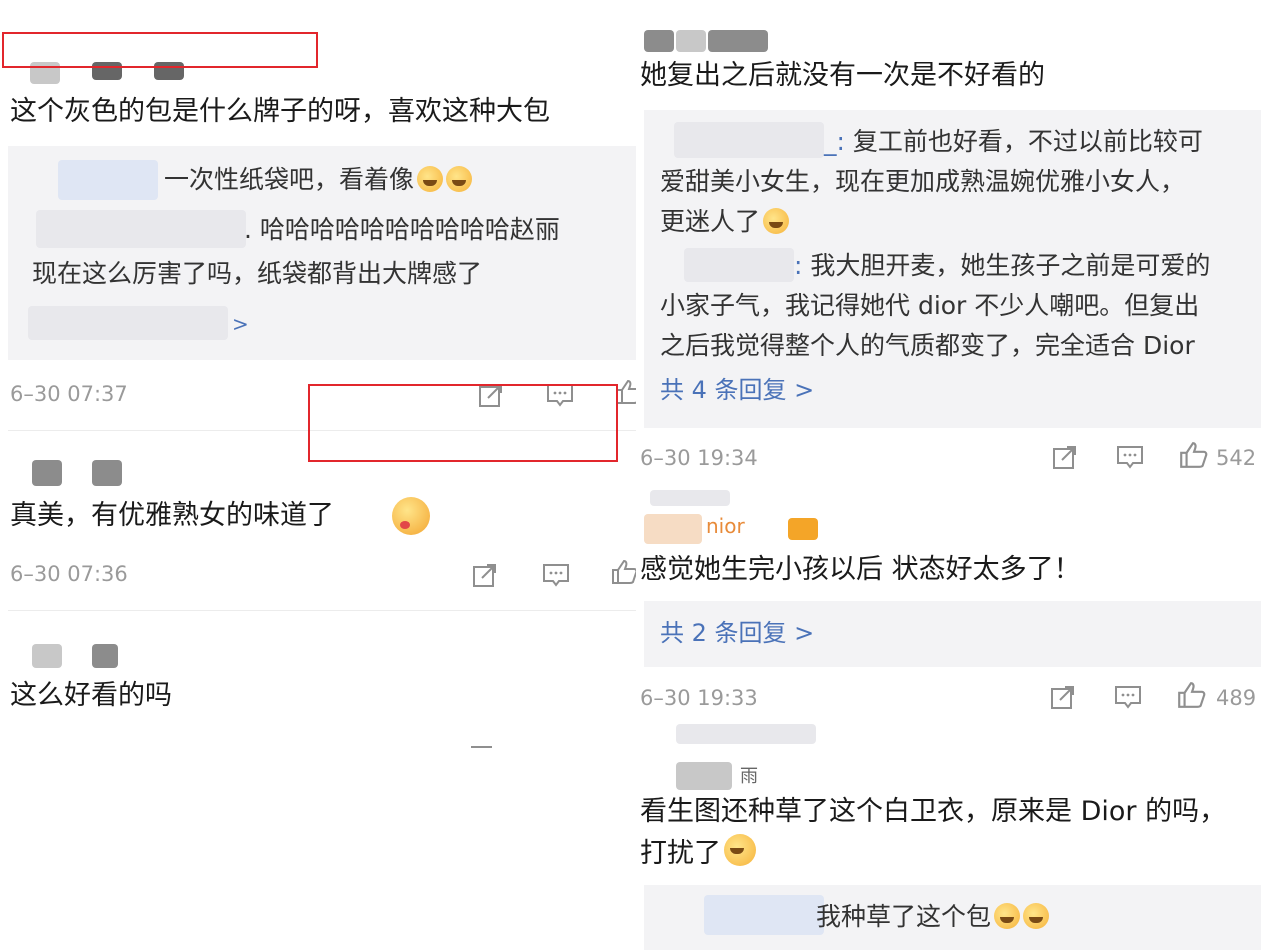 This screenshot has width=1269, height=950. Describe the element at coordinates (927, 345) in the screenshot. I see `reply-text: 之后我觉得整个人的气质都变了，完全适合 Dior` at that location.